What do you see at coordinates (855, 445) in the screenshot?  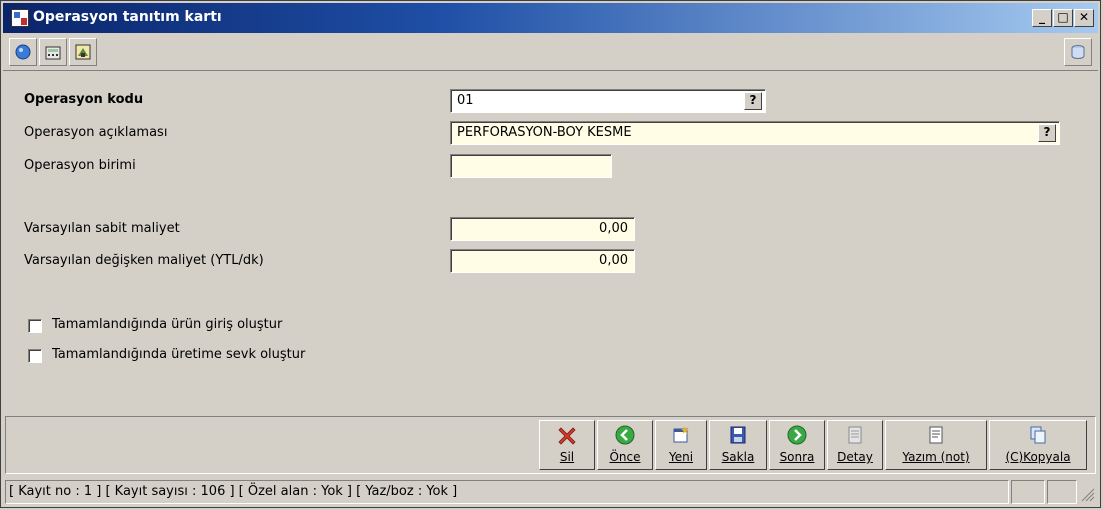 I see `detail-button: Detay` at bounding box center [855, 445].